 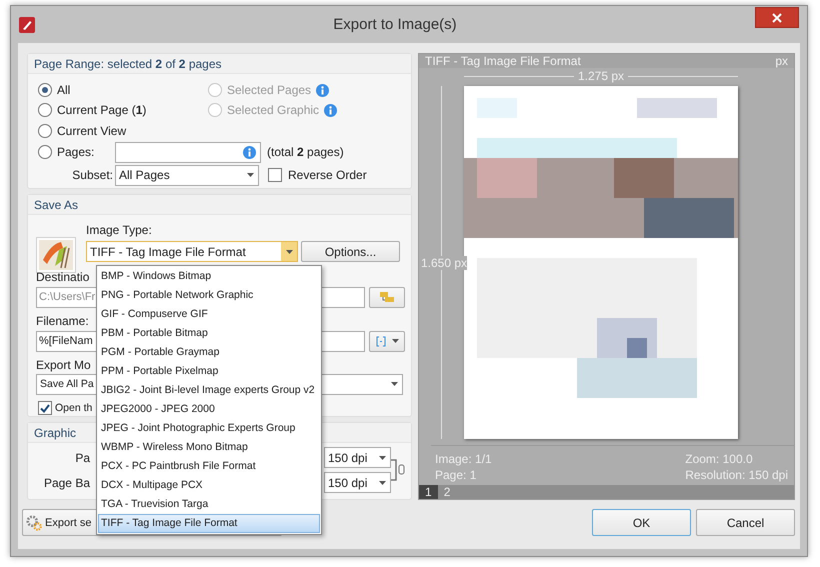 What do you see at coordinates (641, 522) in the screenshot?
I see `dialog-button: OK` at bounding box center [641, 522].